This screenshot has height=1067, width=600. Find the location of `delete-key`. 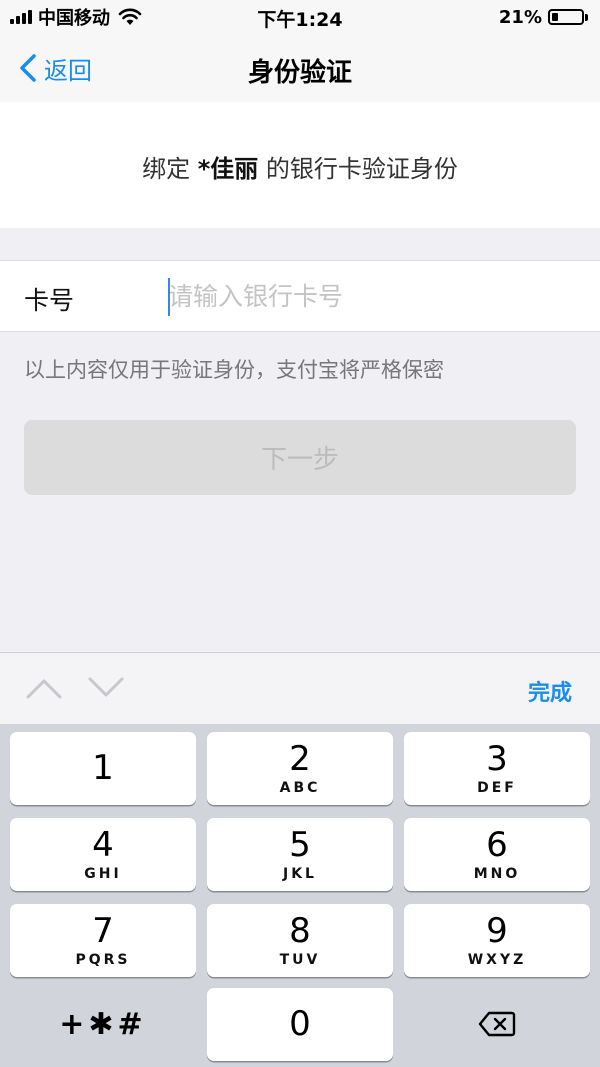

delete-key is located at coordinates (497, 1024).